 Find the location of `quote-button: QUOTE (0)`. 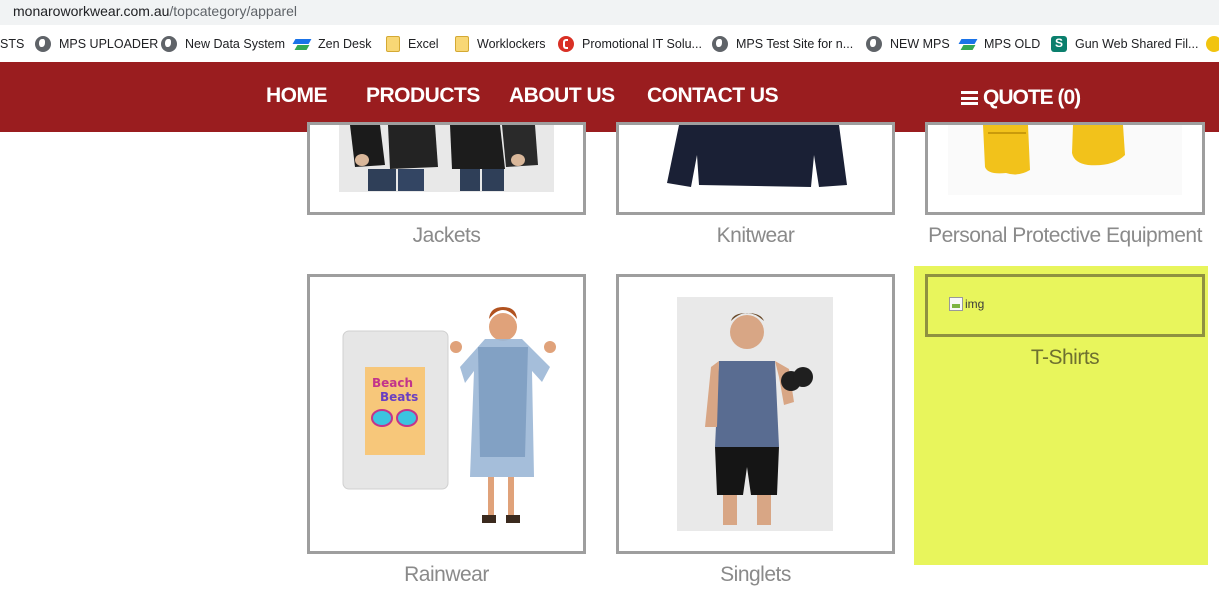

quote-button: QUOTE (0) is located at coordinates (1021, 98).